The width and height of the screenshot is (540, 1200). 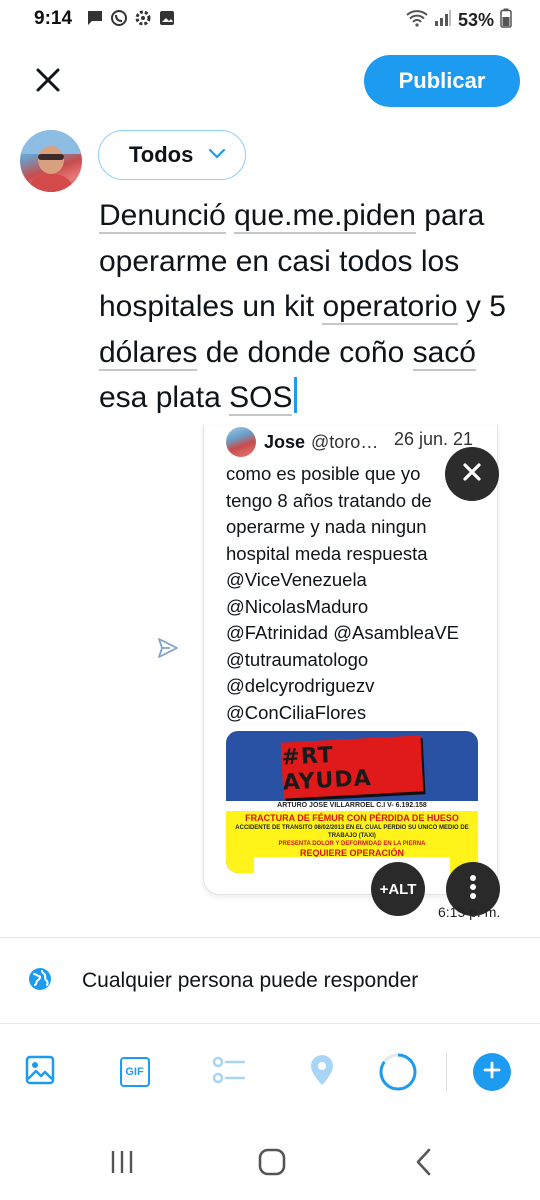 I want to click on progress-ring-icon, so click(x=398, y=1072).